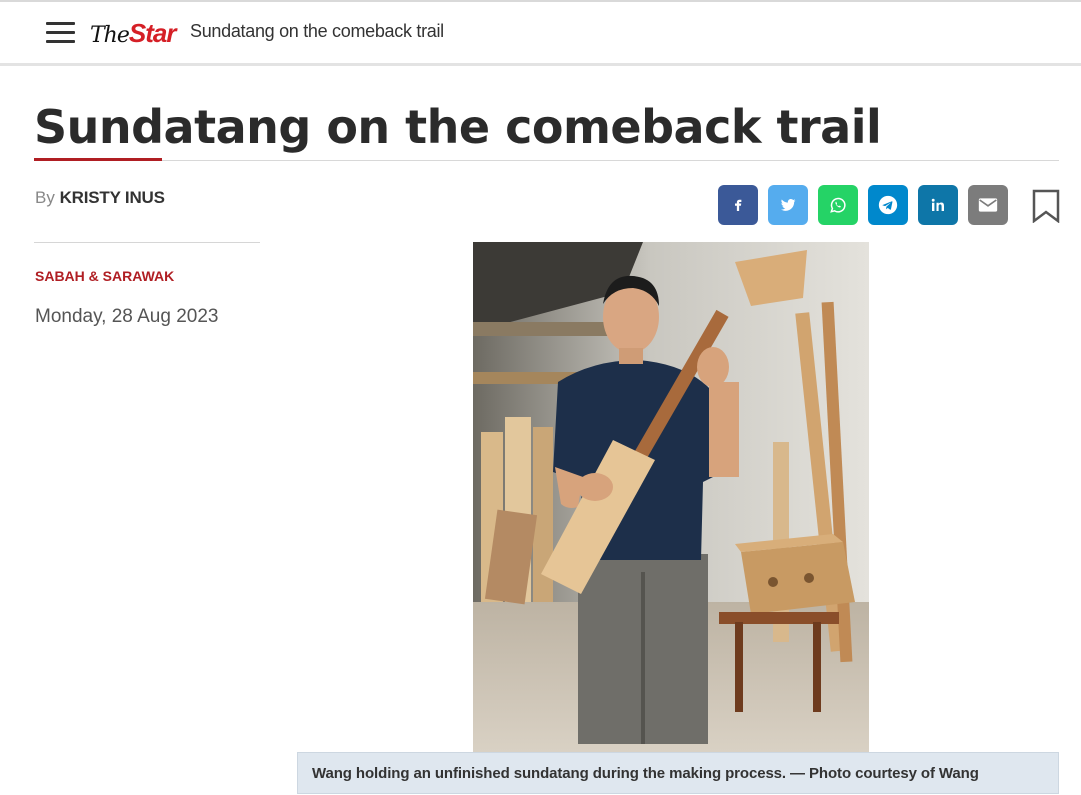 The width and height of the screenshot is (1081, 795). Describe the element at coordinates (540, 33) in the screenshot. I see `top-navbar: The Star Sundatang on the comeback trail` at that location.